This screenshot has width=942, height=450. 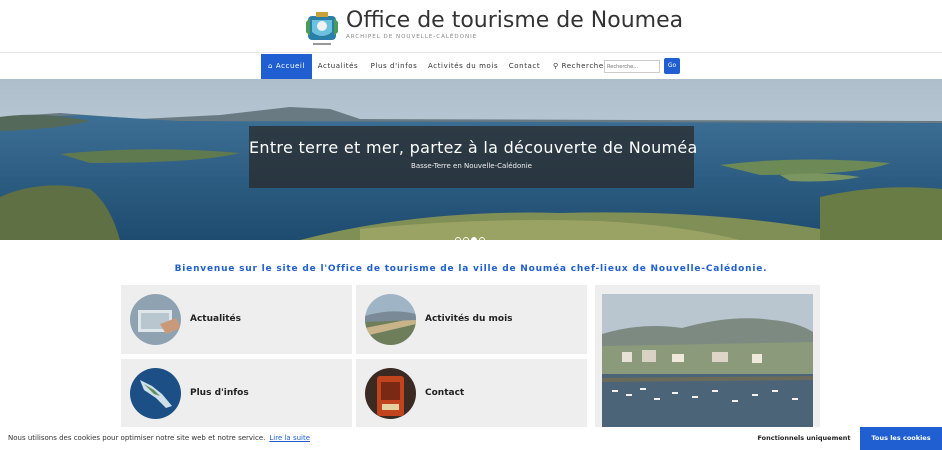 What do you see at coordinates (390, 319) in the screenshot?
I see `tile-activites-image` at bounding box center [390, 319].